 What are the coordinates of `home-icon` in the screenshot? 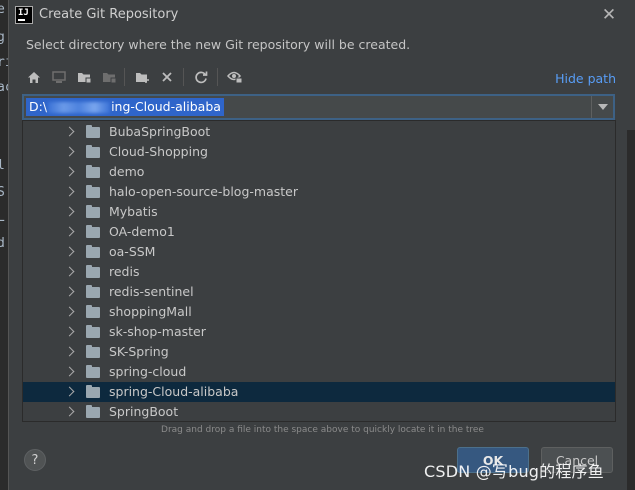 It's located at (34, 77).